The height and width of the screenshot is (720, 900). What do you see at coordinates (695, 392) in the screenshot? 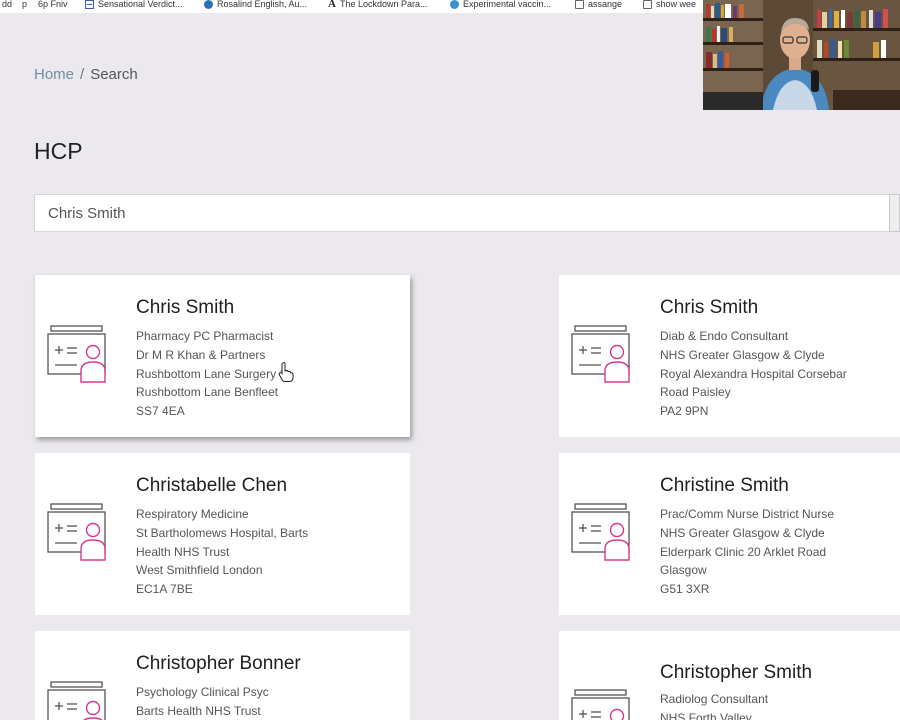
I see `hcp-detail-line: Road Paisley` at bounding box center [695, 392].